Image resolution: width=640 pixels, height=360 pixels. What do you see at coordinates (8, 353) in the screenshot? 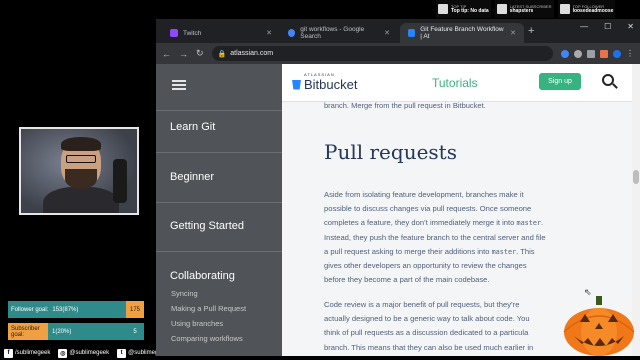
I see `facebook-icon: f` at bounding box center [8, 353].